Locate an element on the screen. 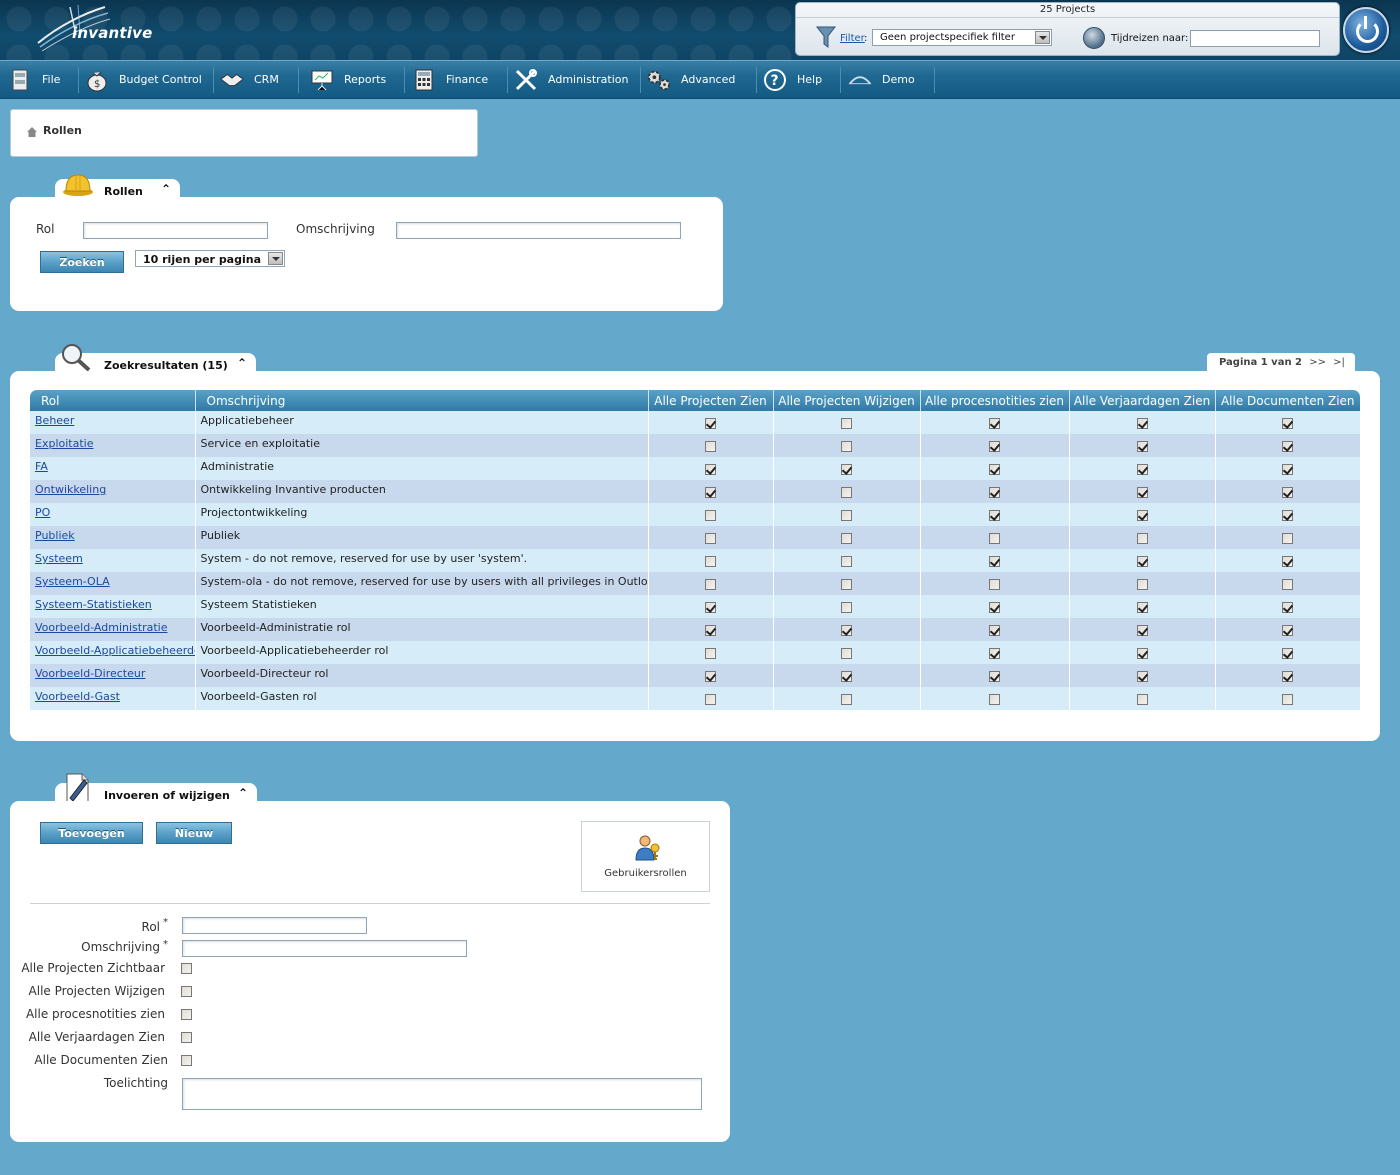 Image resolution: width=1400 pixels, height=1175 pixels. filter-link: Filter is located at coordinates (852, 38).